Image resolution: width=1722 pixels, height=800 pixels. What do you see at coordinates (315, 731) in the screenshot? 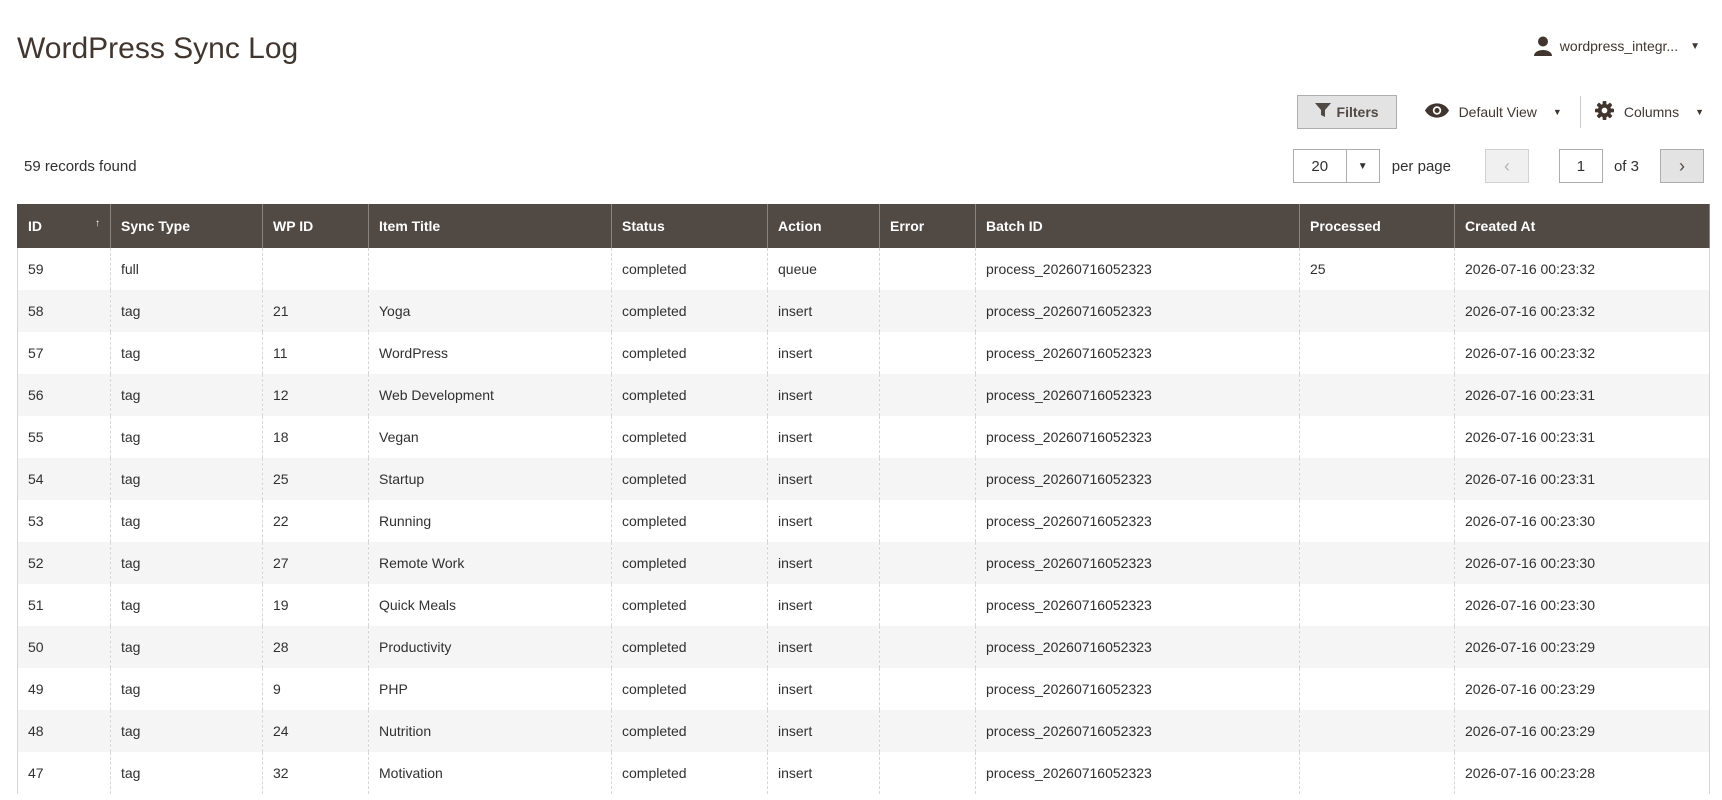
I see `cell-wp-id: 24` at bounding box center [315, 731].